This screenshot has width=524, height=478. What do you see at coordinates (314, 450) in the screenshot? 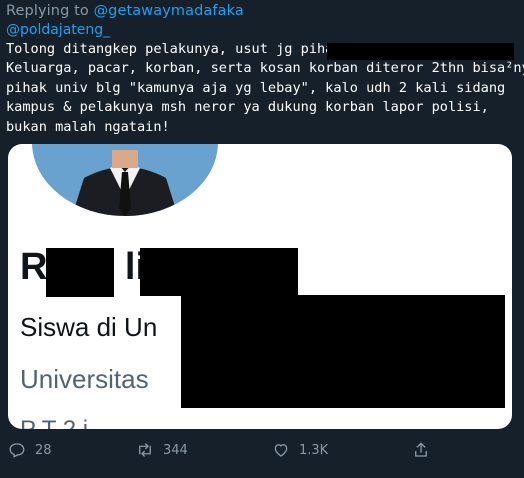
I see `like-count: 1.3K` at bounding box center [314, 450].